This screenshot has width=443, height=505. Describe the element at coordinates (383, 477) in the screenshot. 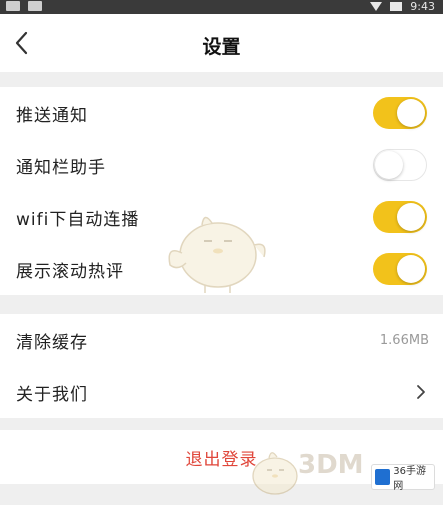

I see `site-logo-icon` at that location.